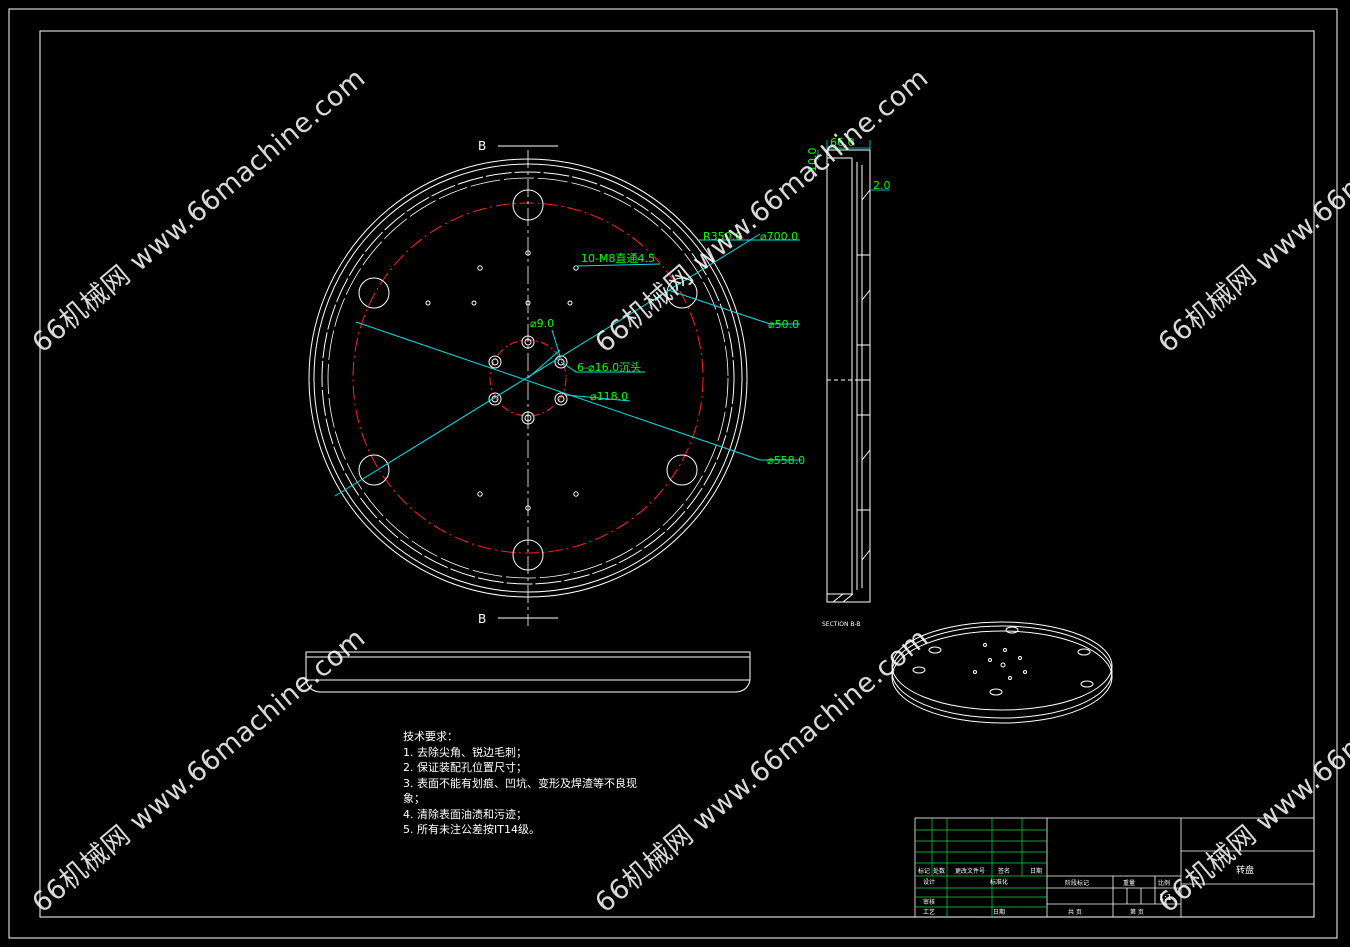  I want to click on tech-req-item: 象；, so click(414, 798).